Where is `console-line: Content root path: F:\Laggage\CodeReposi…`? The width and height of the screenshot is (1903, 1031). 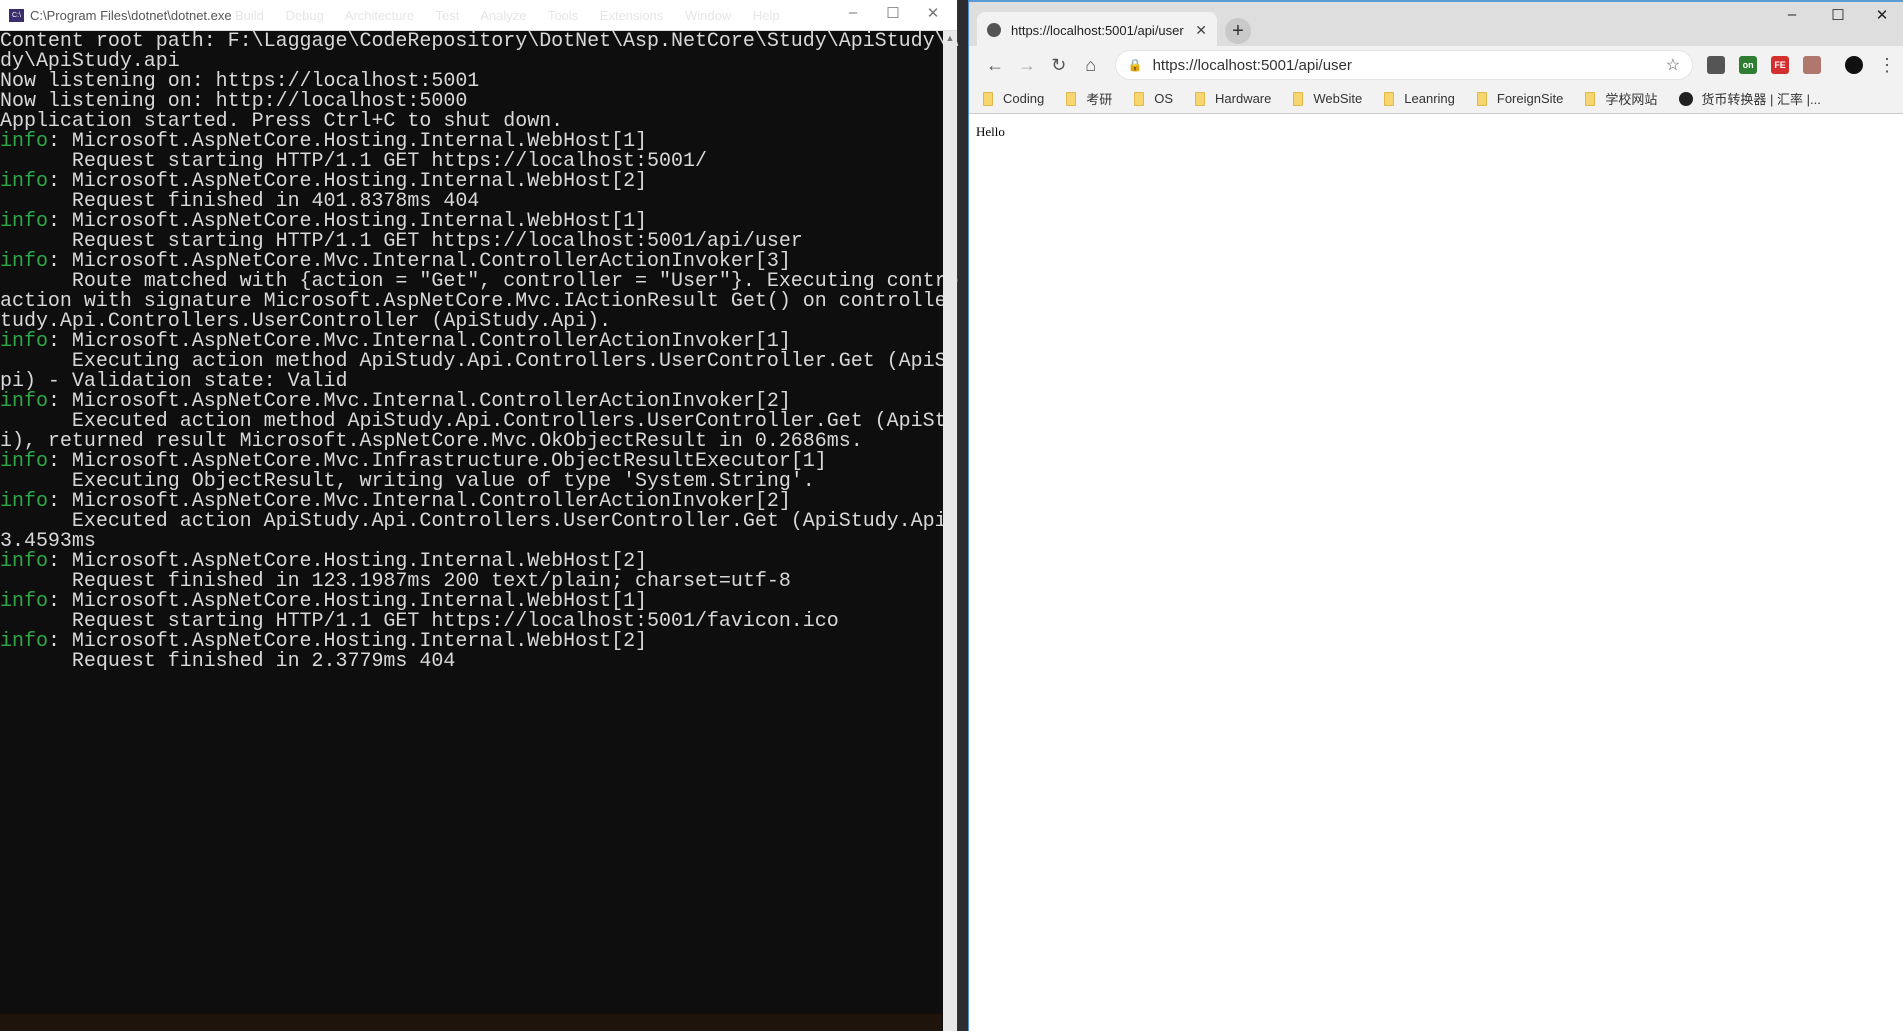 console-line: Content root path: F:\Laggage\CodeReposi… is located at coordinates (509, 42).